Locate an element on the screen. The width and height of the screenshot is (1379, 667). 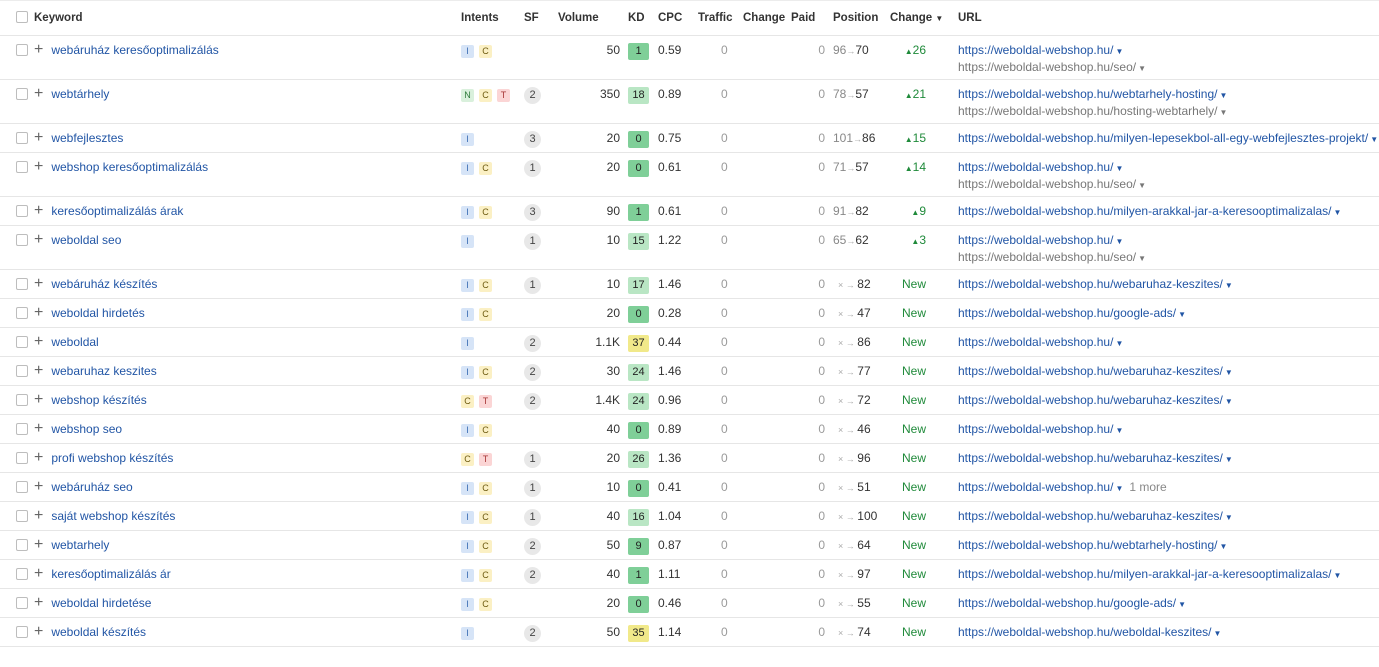
select-all-checkbox is located at coordinates (22, 16).